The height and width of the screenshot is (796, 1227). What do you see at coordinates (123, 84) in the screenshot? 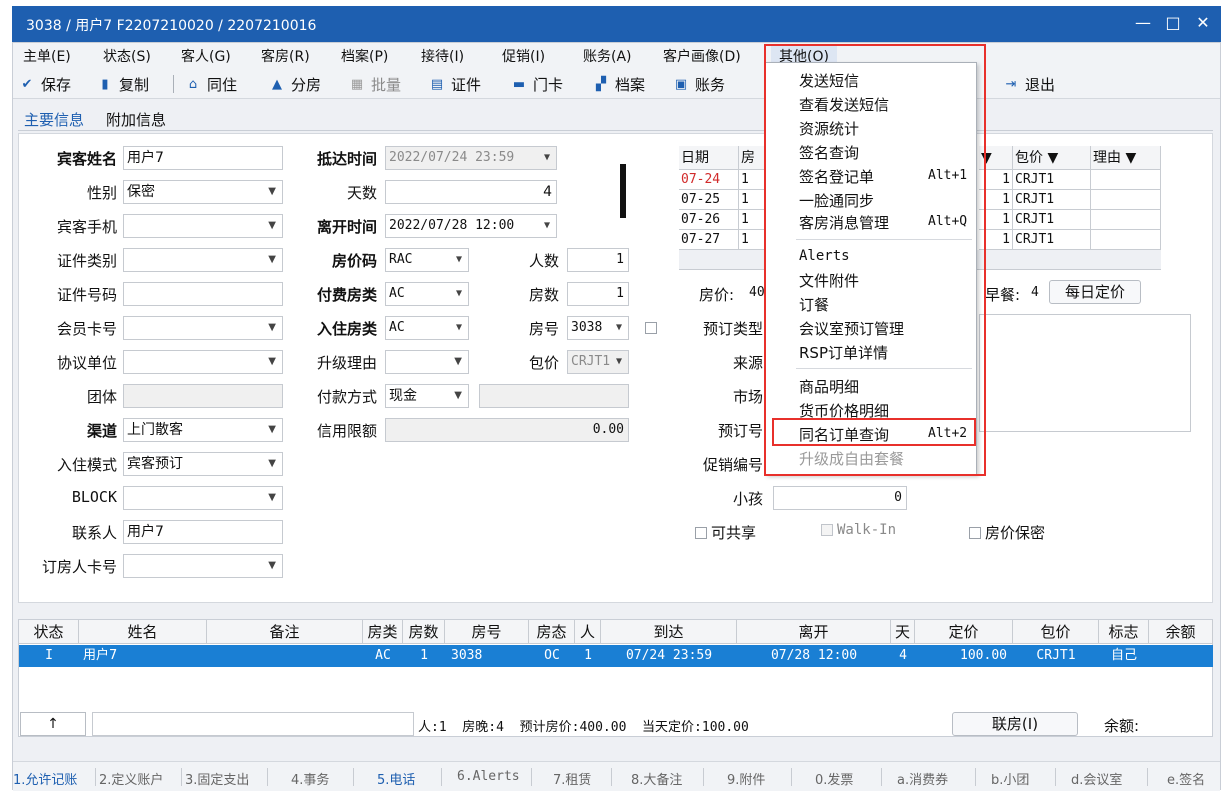
I see `copy-button: ▮ 复制` at bounding box center [123, 84].